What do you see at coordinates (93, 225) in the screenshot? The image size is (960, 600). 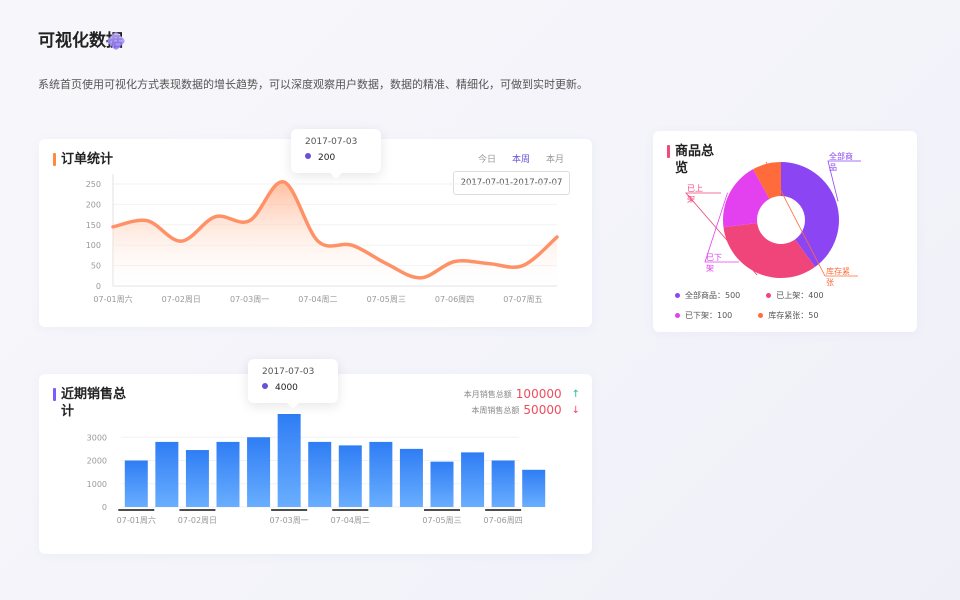 I see `y-tick-label: 150` at bounding box center [93, 225].